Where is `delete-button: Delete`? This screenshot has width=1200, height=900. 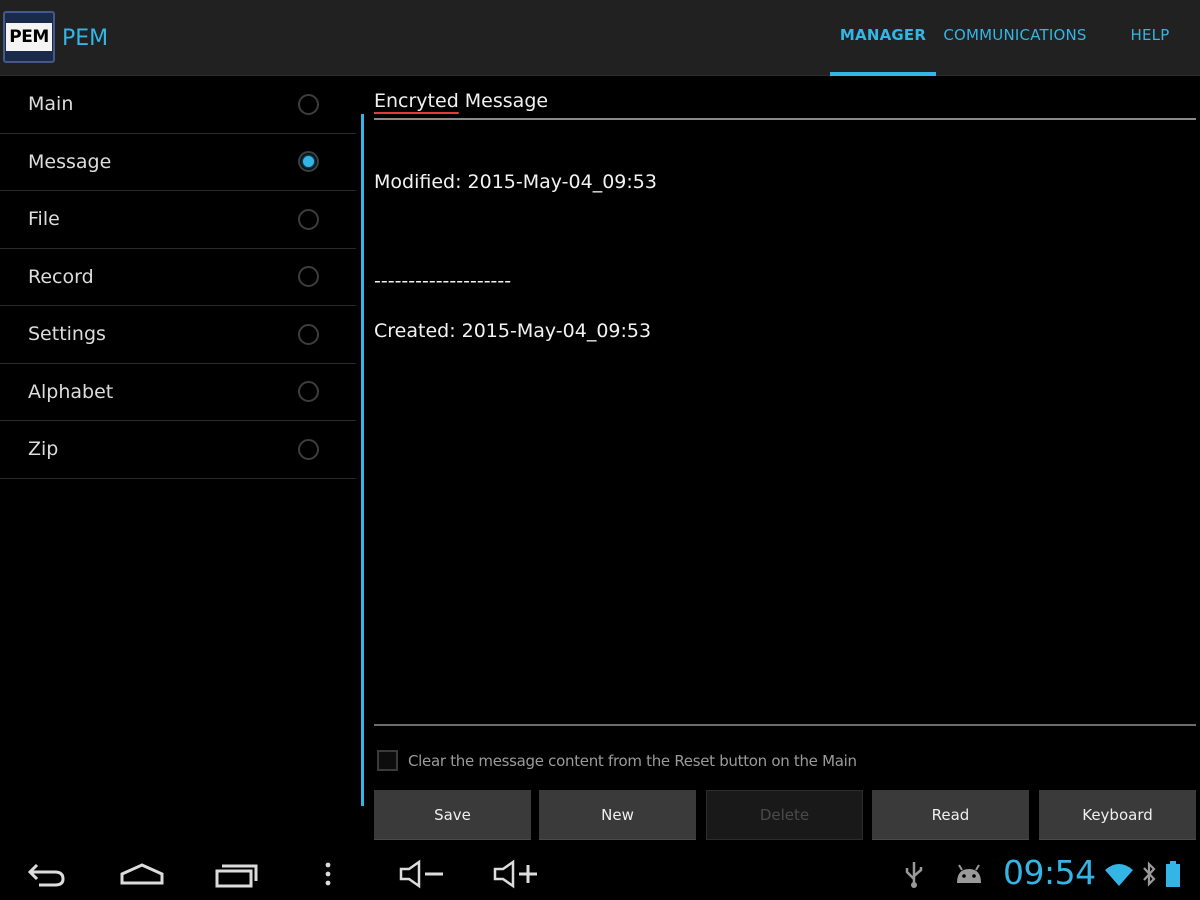
delete-button: Delete is located at coordinates (784, 815).